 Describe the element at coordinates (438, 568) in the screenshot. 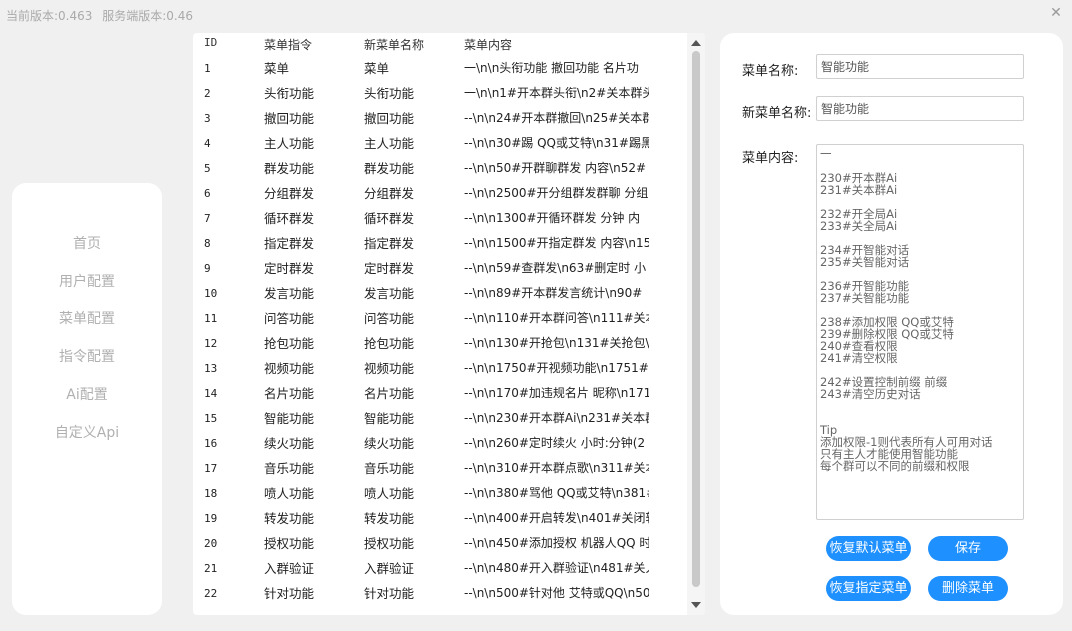

I see `table-row: 21 入群验证 入群验证 --\n\n480#开入群验证\n481#关入` at that location.